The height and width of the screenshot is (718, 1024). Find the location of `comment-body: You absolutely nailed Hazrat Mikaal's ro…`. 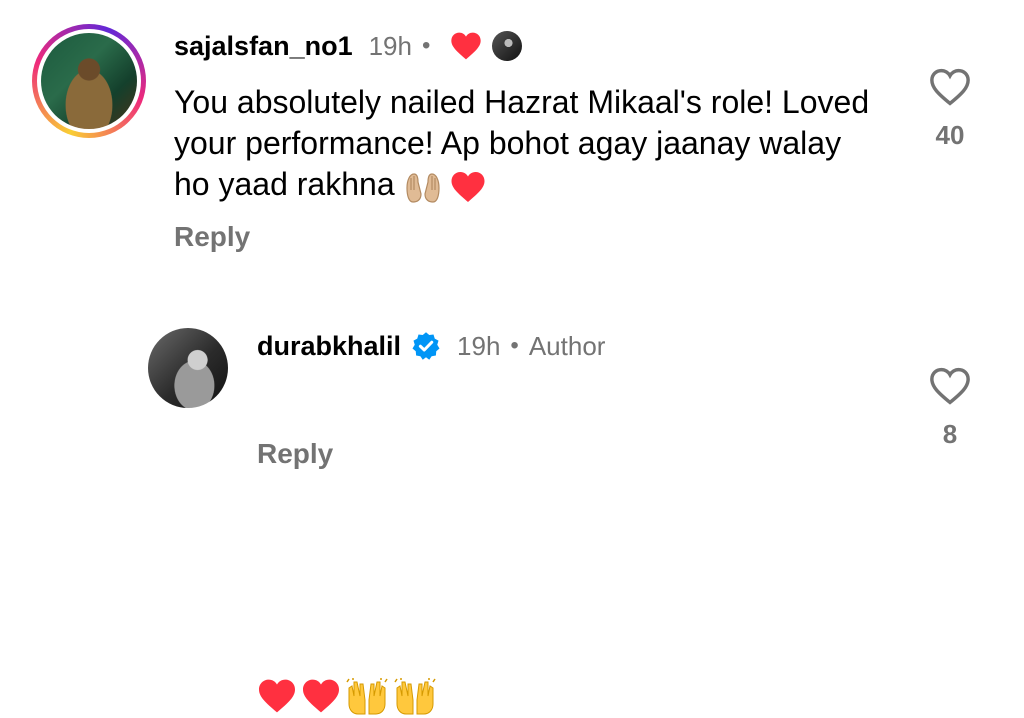

comment-body: You absolutely nailed Hazrat Mikaal's ro… is located at coordinates (522, 143).